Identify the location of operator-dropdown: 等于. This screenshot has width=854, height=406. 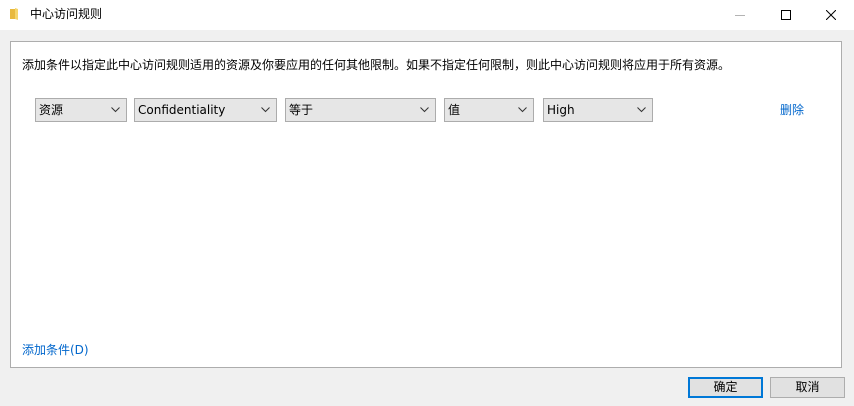
(360, 110).